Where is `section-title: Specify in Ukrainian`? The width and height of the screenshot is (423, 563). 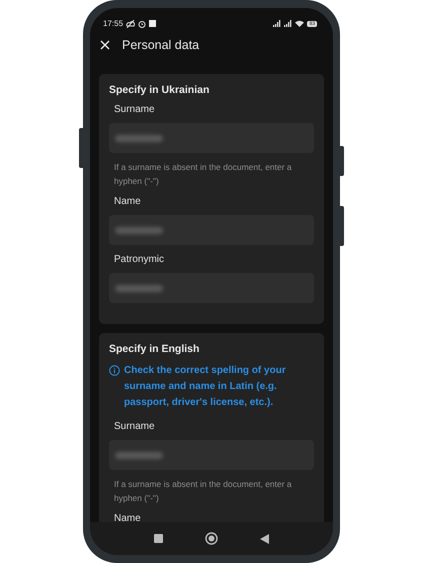
section-title: Specify in Ukrainian is located at coordinates (159, 90).